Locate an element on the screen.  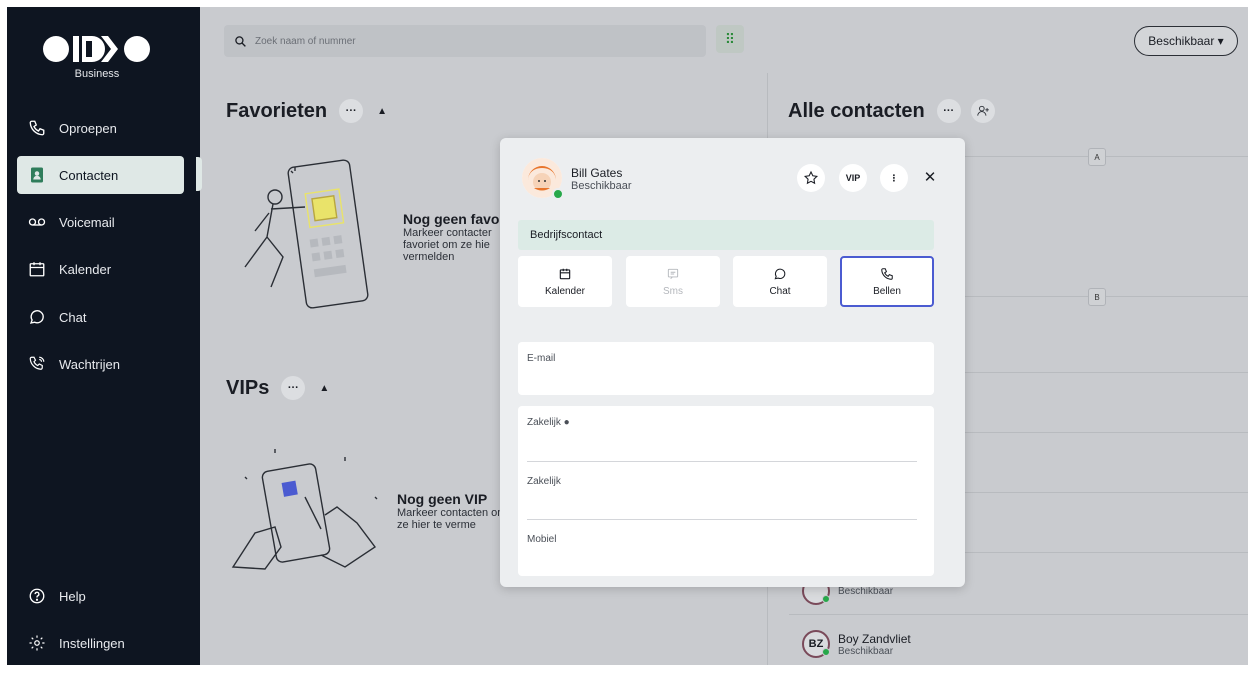
sidebar-item-instellingen: Instellingen is located at coordinates (100, 643).